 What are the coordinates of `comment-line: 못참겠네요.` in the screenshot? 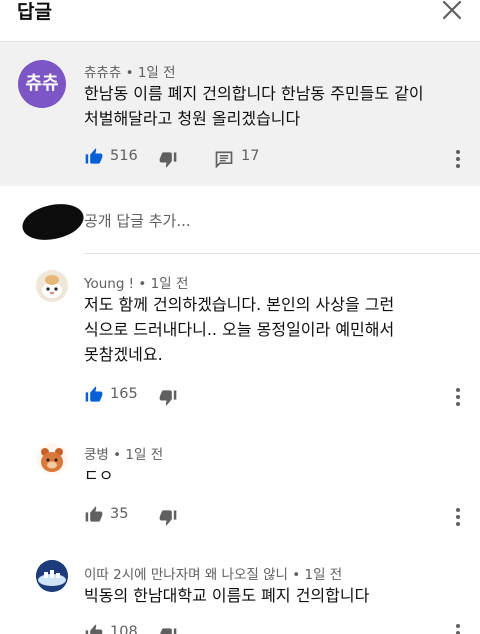 It's located at (123, 354).